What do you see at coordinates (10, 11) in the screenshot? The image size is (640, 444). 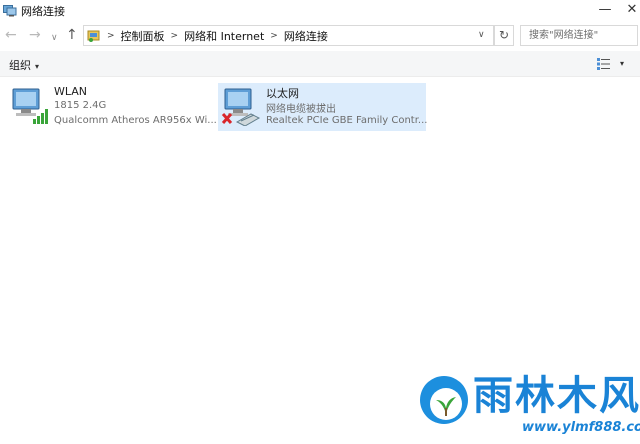 I see `network-connections-app-icon` at bounding box center [10, 11].